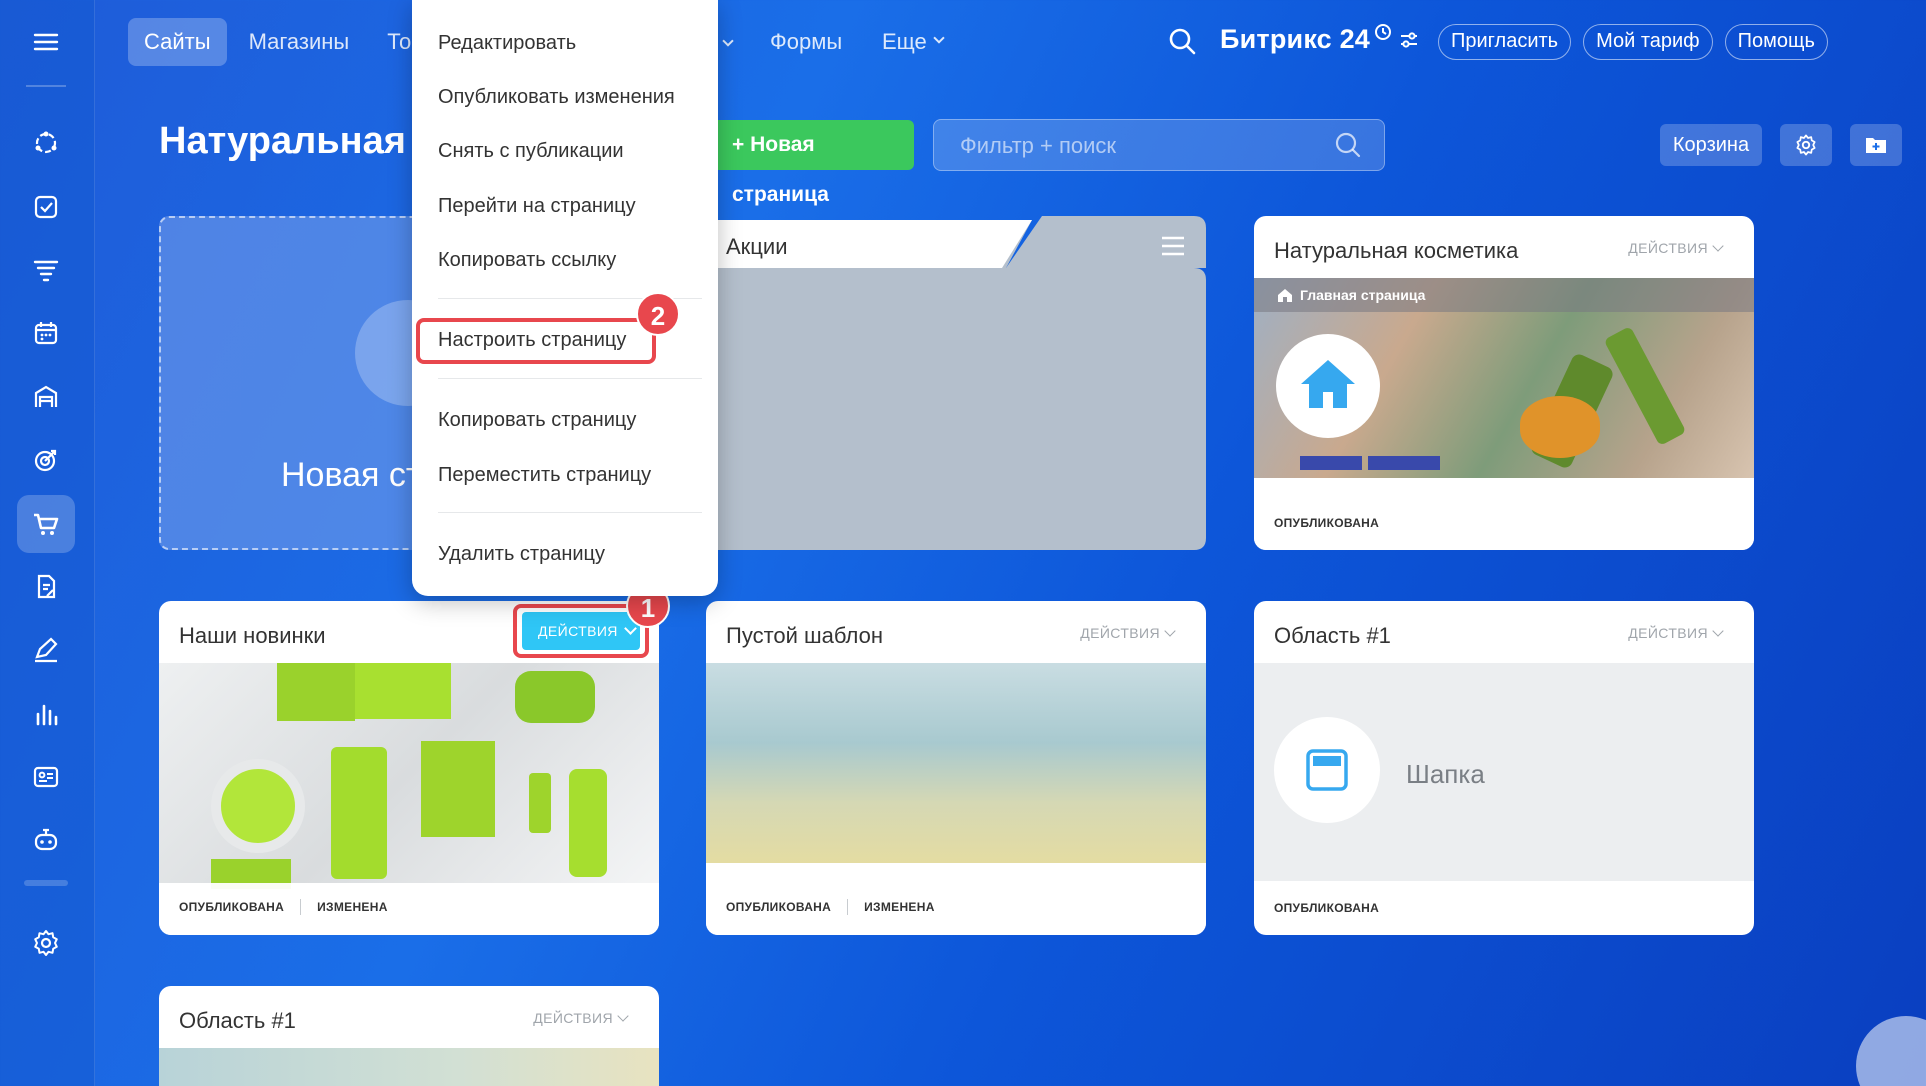  I want to click on chat-bubble-button, so click(1891, 1051).